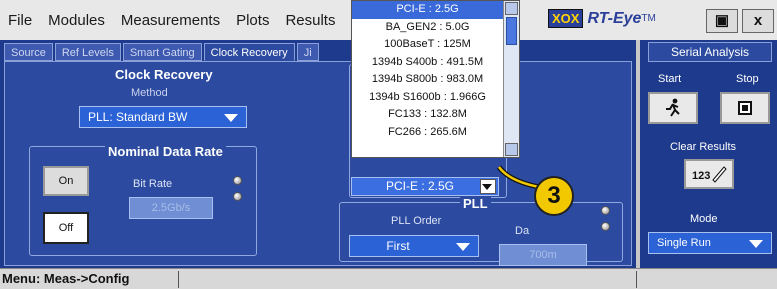 The image size is (777, 289). What do you see at coordinates (703, 147) in the screenshot?
I see `clear-results-label: Clear Results` at bounding box center [703, 147].